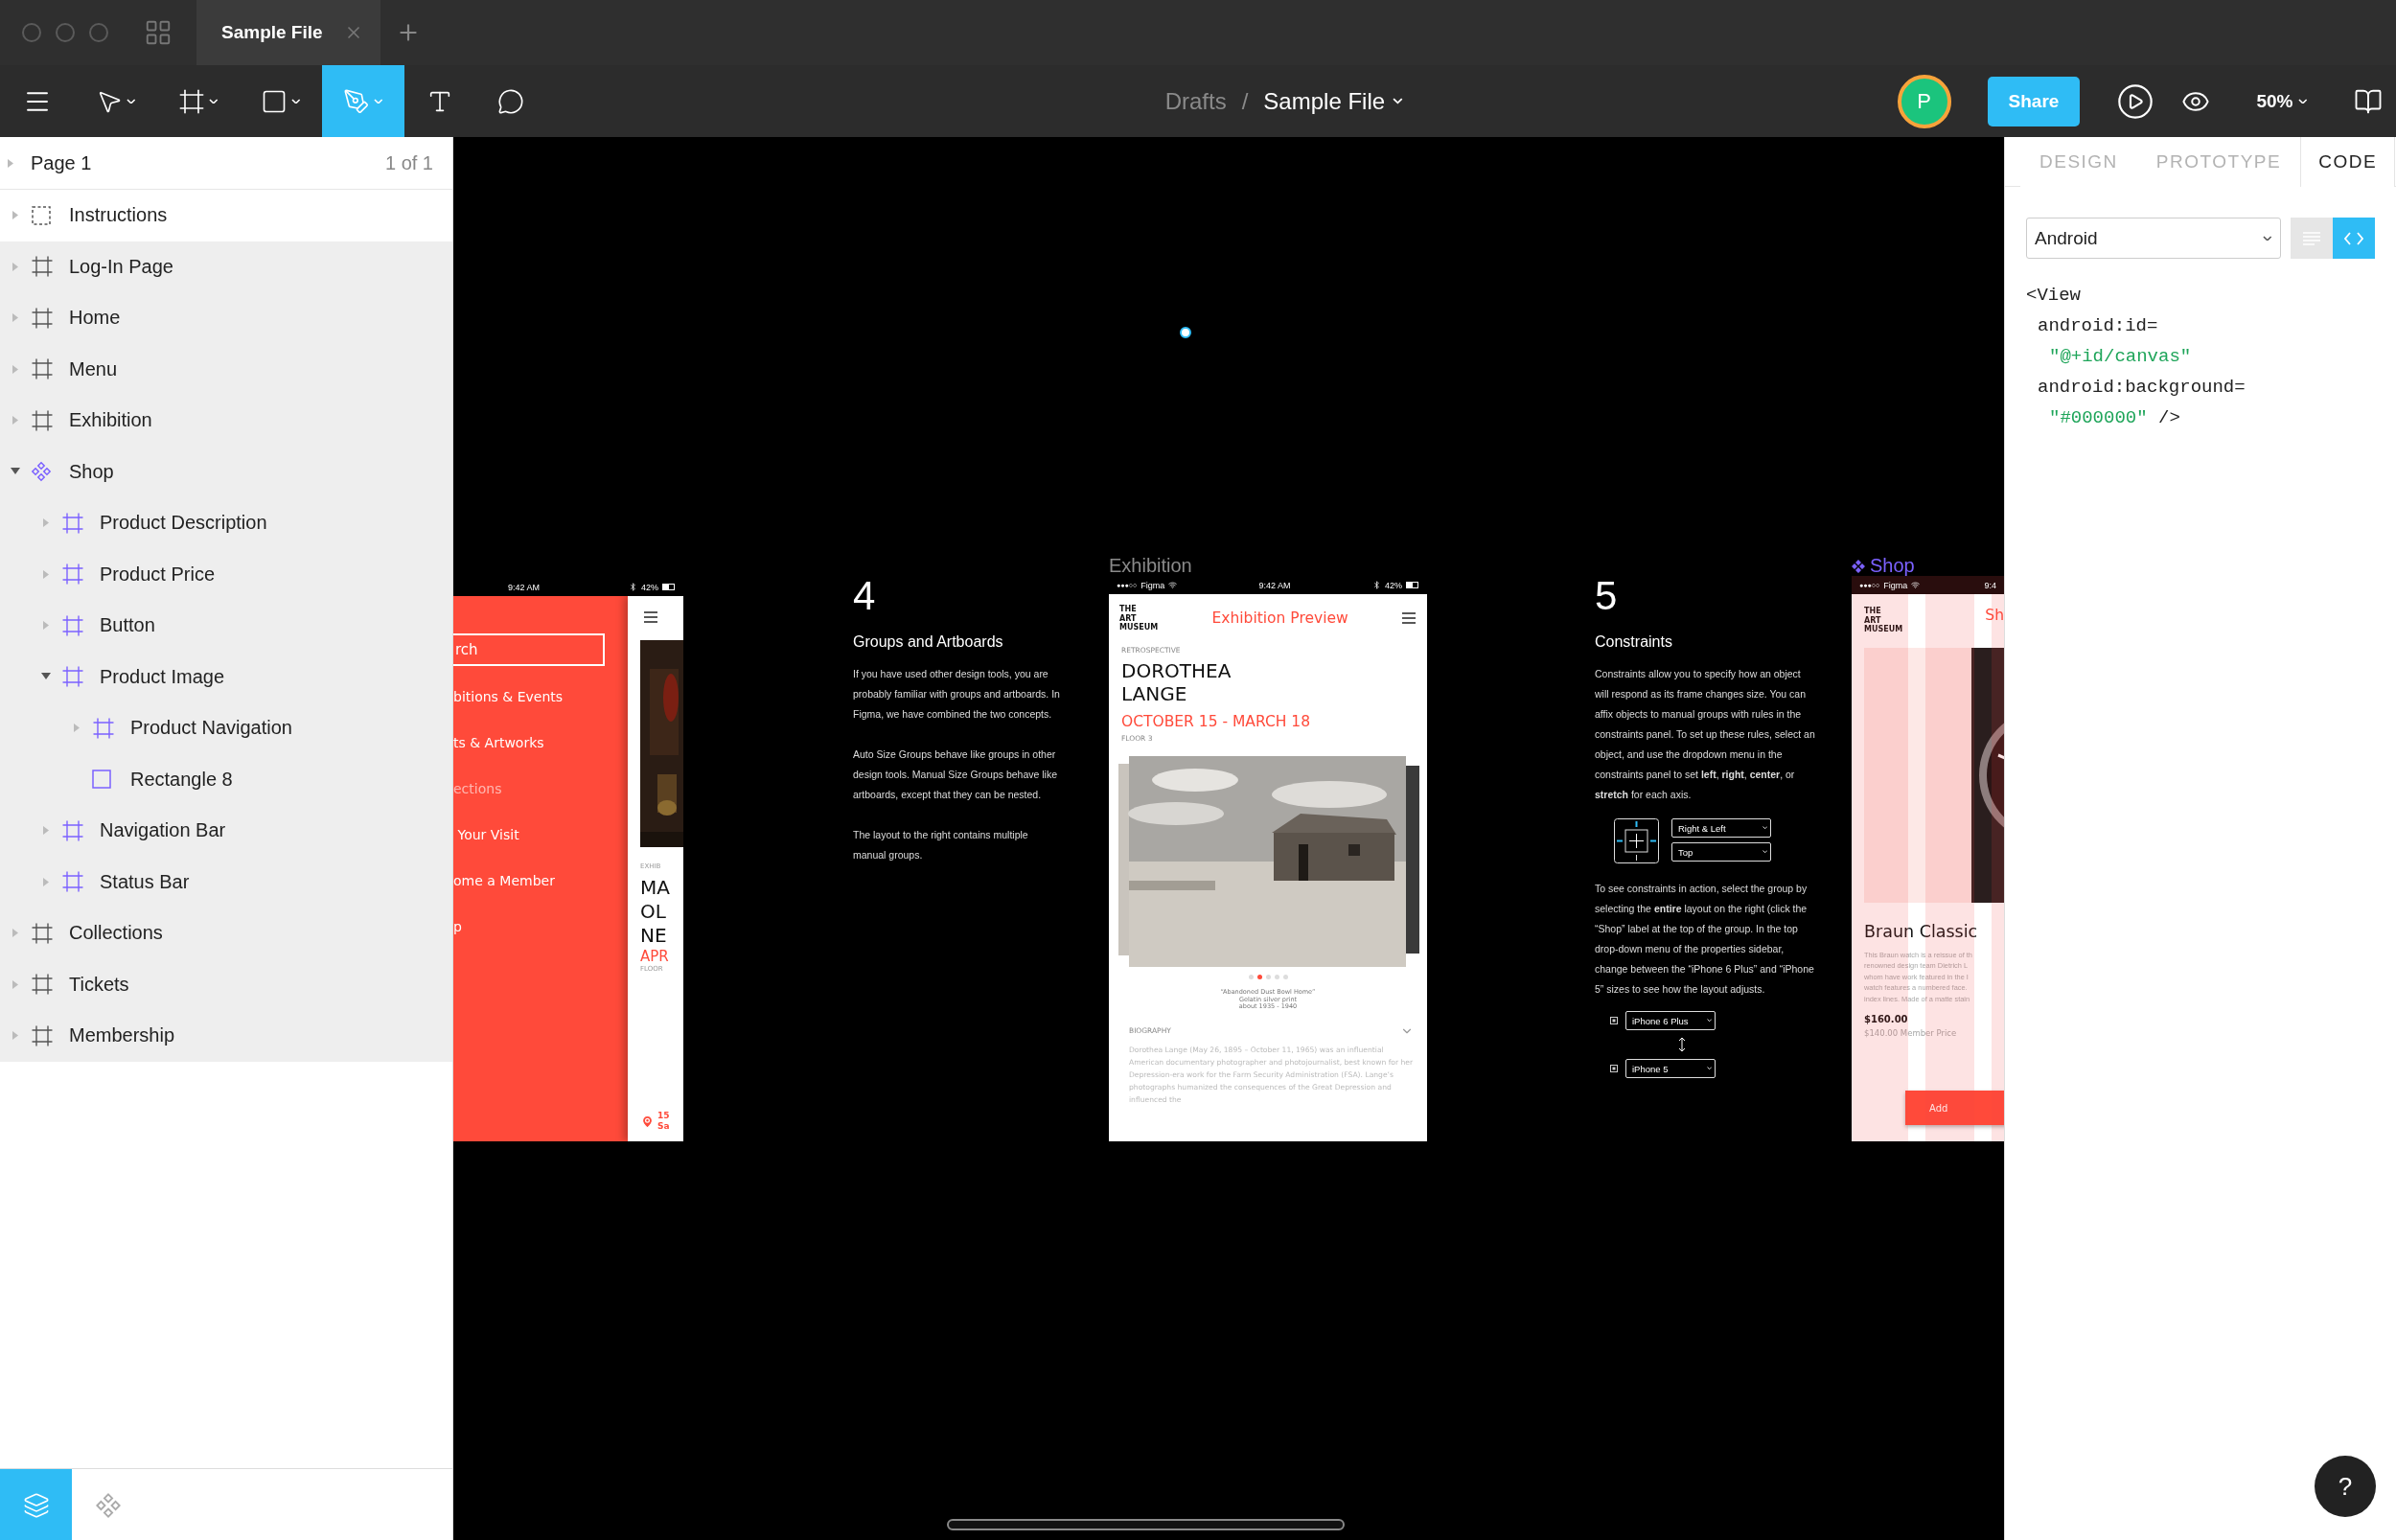  Describe the element at coordinates (655, 888) in the screenshot. I see `title-line: MA` at that location.